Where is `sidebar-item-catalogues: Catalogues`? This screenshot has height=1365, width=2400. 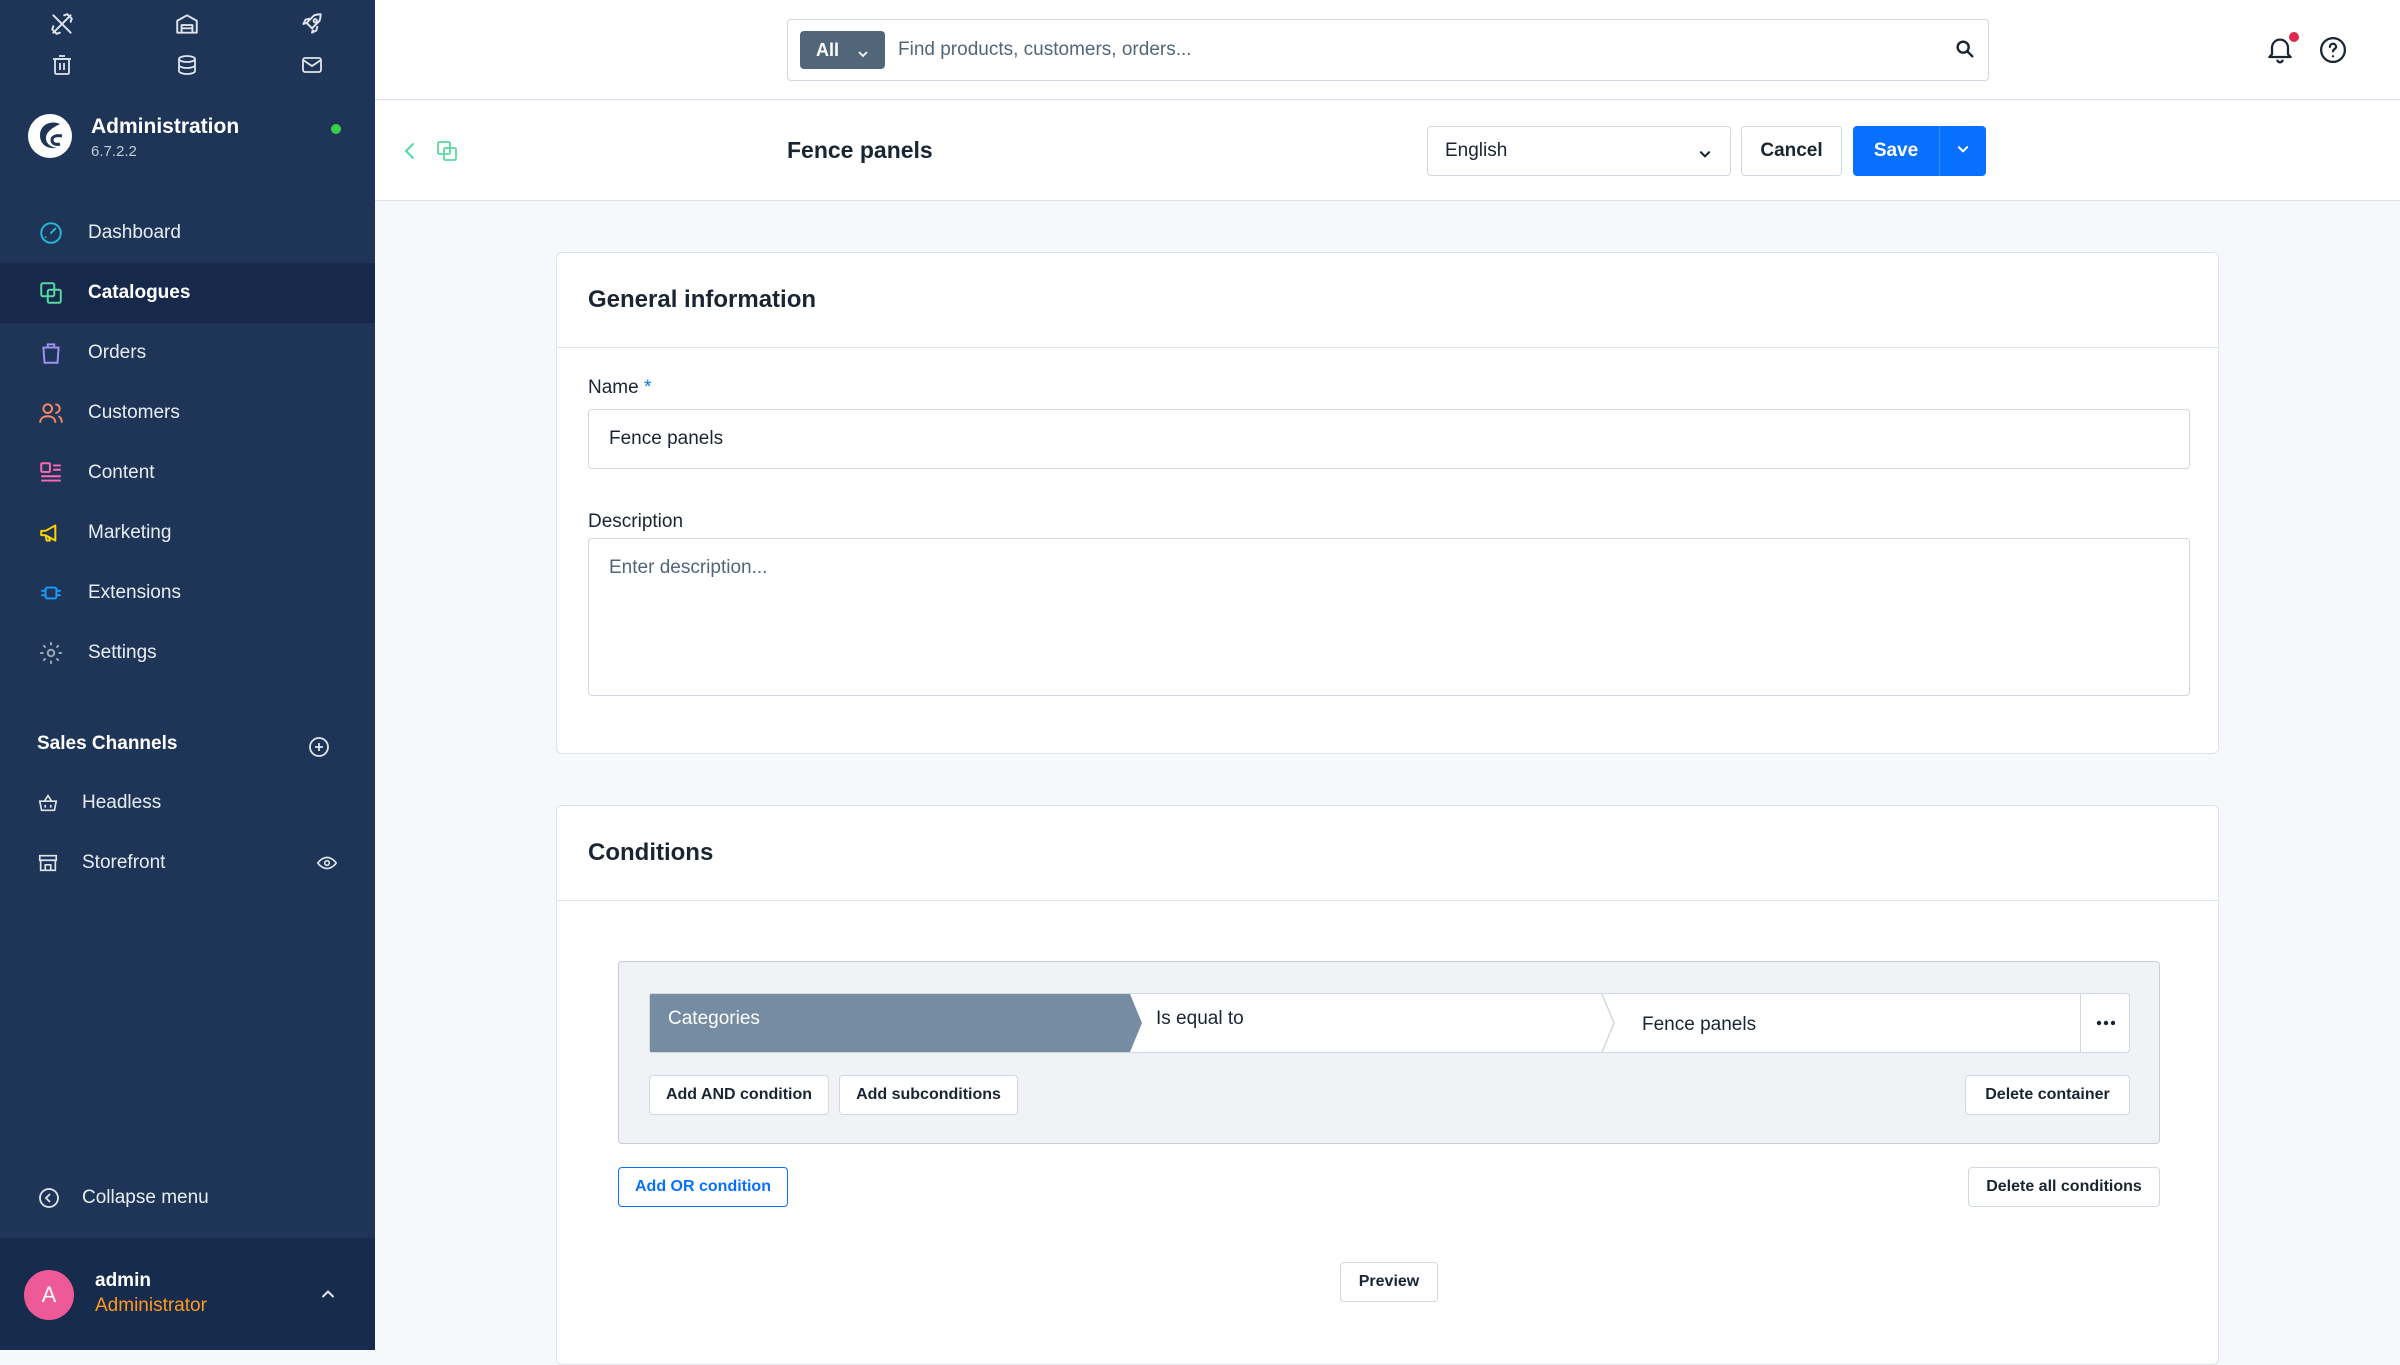
sidebar-item-catalogues: Catalogues is located at coordinates (187, 293).